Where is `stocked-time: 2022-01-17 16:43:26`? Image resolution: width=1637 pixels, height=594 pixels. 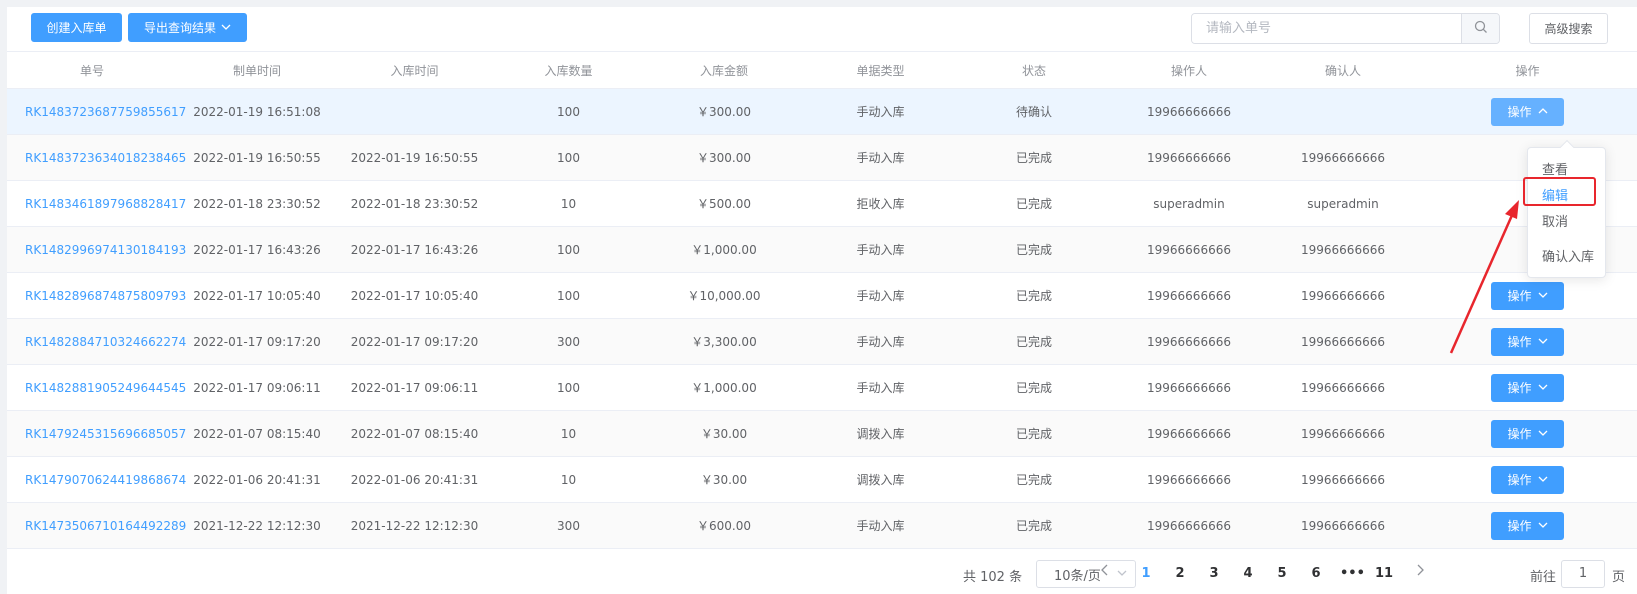
stocked-time: 2022-01-17 16:43:26 is located at coordinates (414, 249).